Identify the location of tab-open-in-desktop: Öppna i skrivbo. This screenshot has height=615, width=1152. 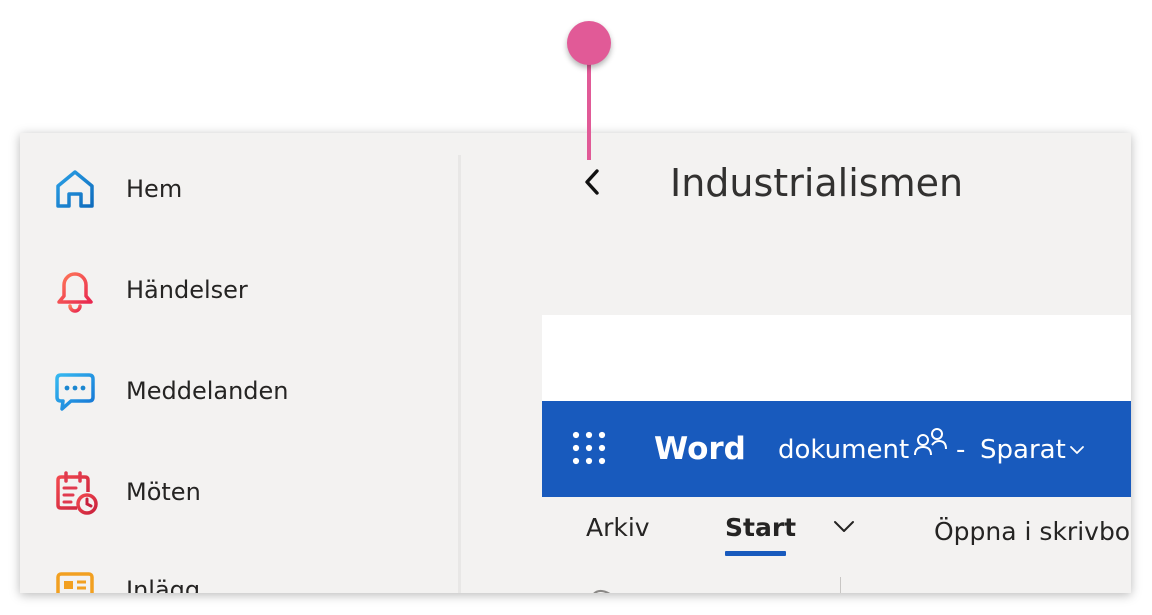
(1032, 531).